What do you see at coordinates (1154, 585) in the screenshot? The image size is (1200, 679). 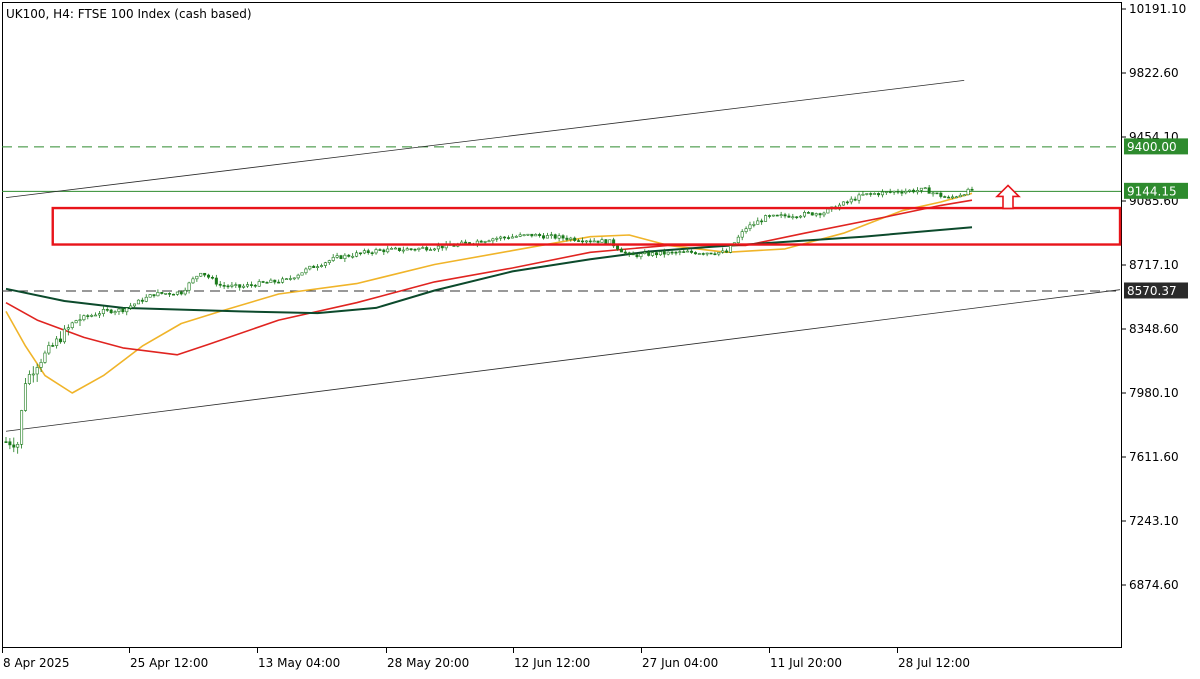 I see `y-tick-label: 6874.60` at bounding box center [1154, 585].